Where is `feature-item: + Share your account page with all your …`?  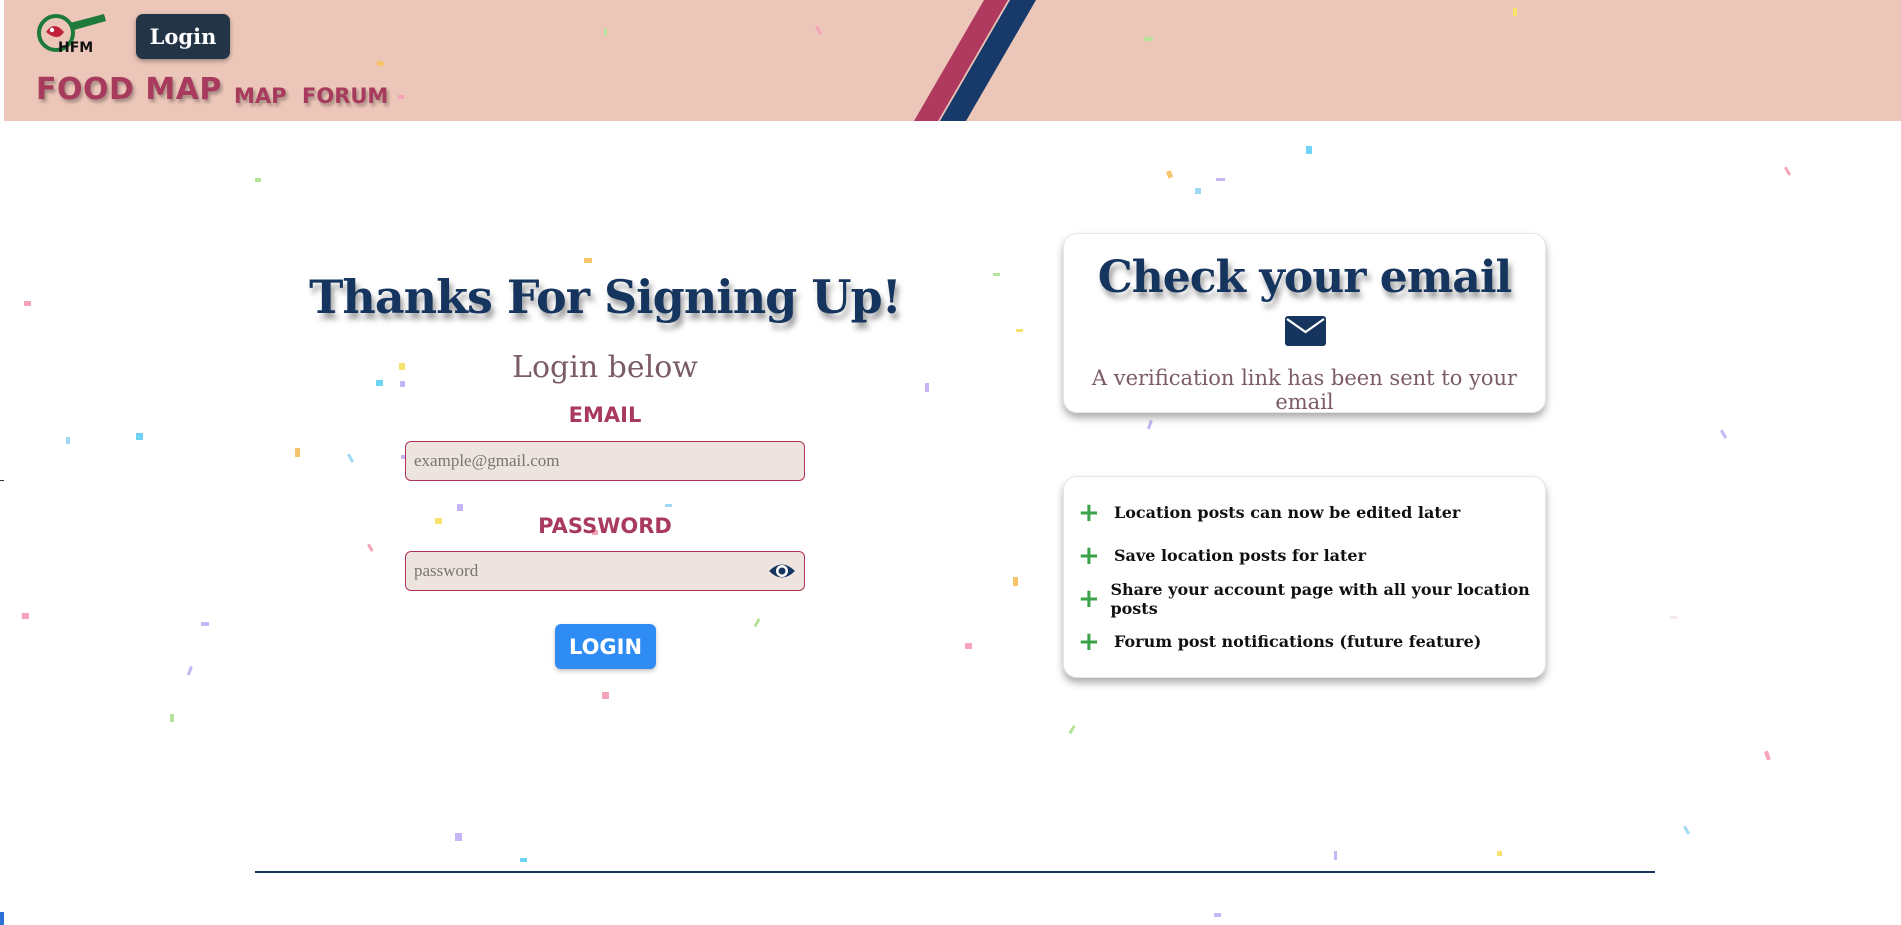 feature-item: + Share your account page with all your … is located at coordinates (1306, 598).